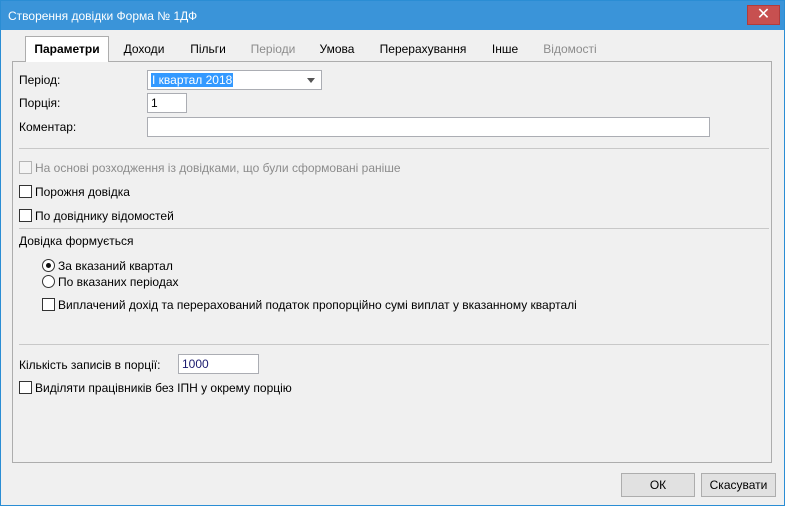 Image resolution: width=785 pixels, height=506 pixels. I want to click on radio-periods, so click(48, 281).